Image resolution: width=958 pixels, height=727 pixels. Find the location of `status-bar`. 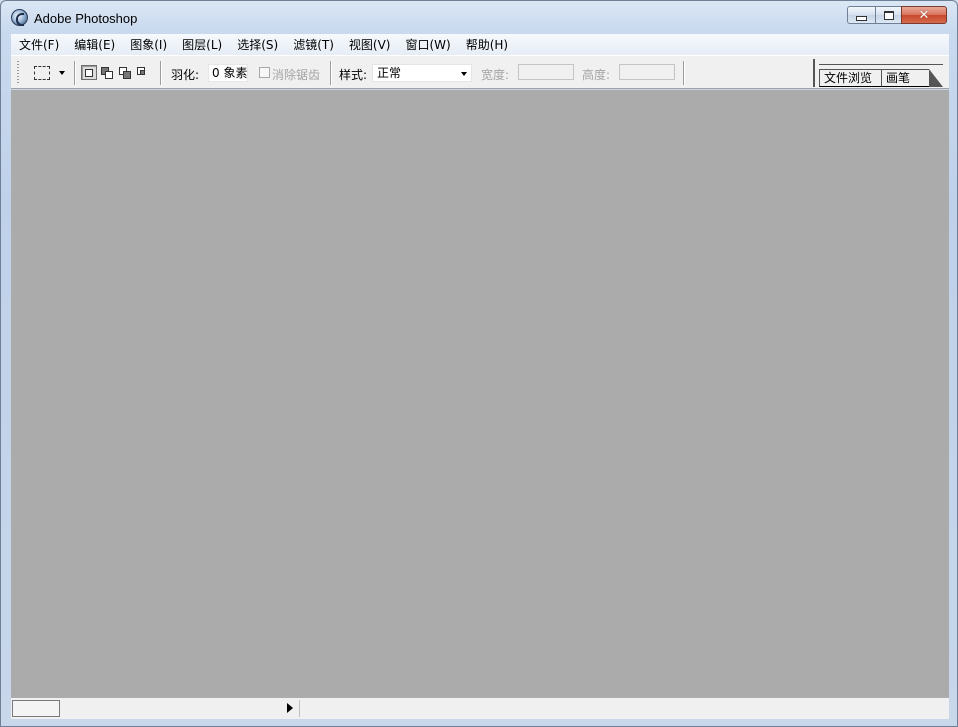

status-bar is located at coordinates (480, 708).